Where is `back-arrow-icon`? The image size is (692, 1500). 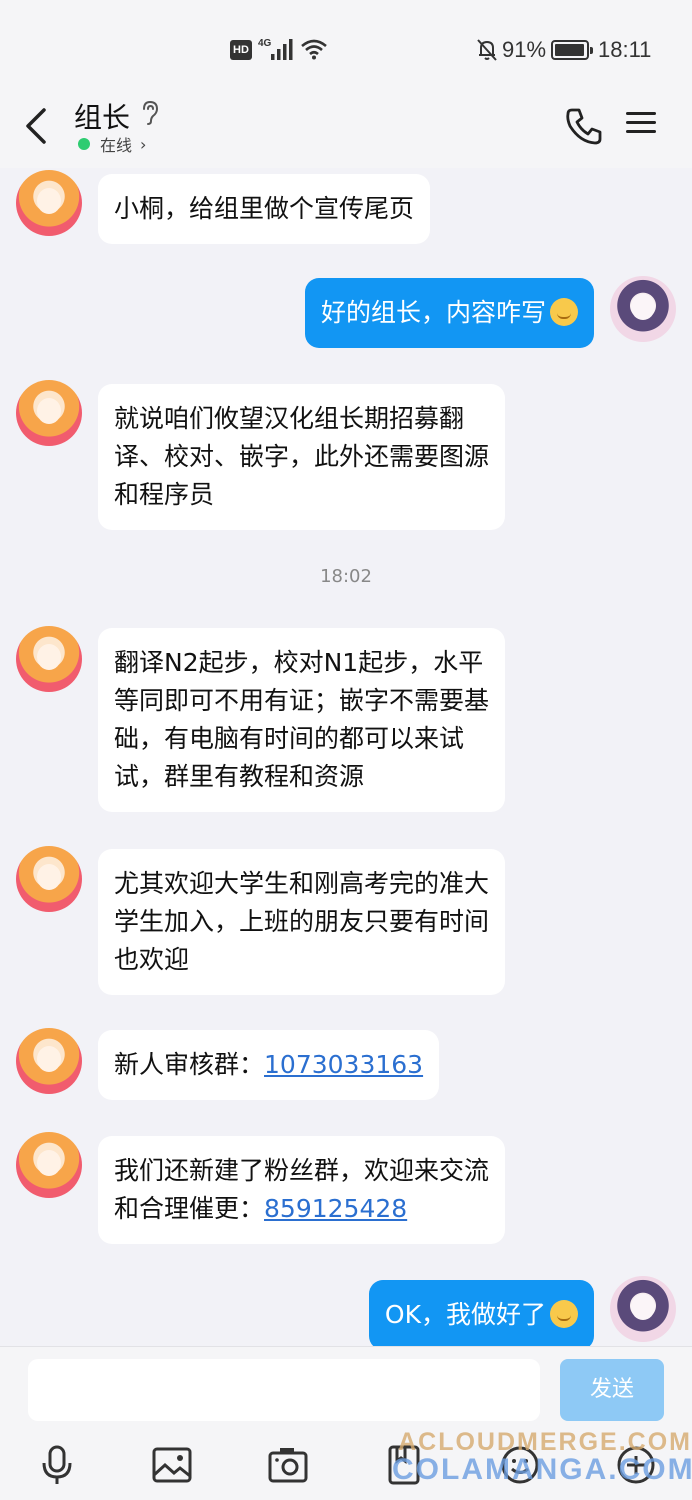
back-arrow-icon is located at coordinates (38, 126).